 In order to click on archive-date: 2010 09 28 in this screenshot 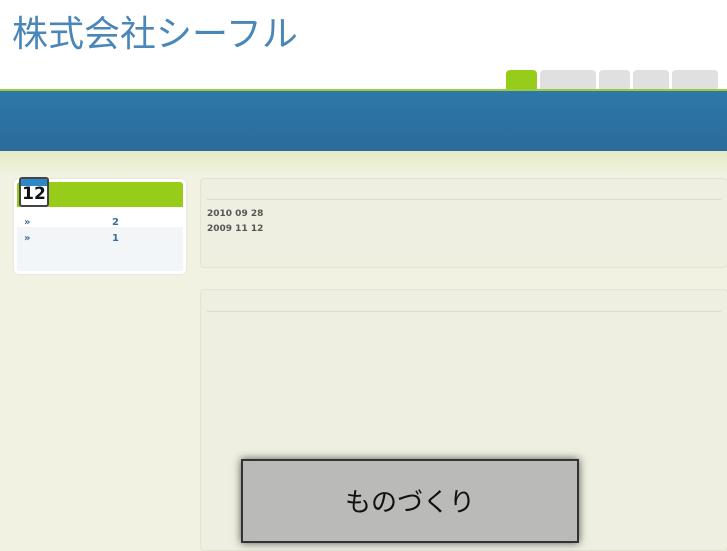, I will do `click(235, 214)`.